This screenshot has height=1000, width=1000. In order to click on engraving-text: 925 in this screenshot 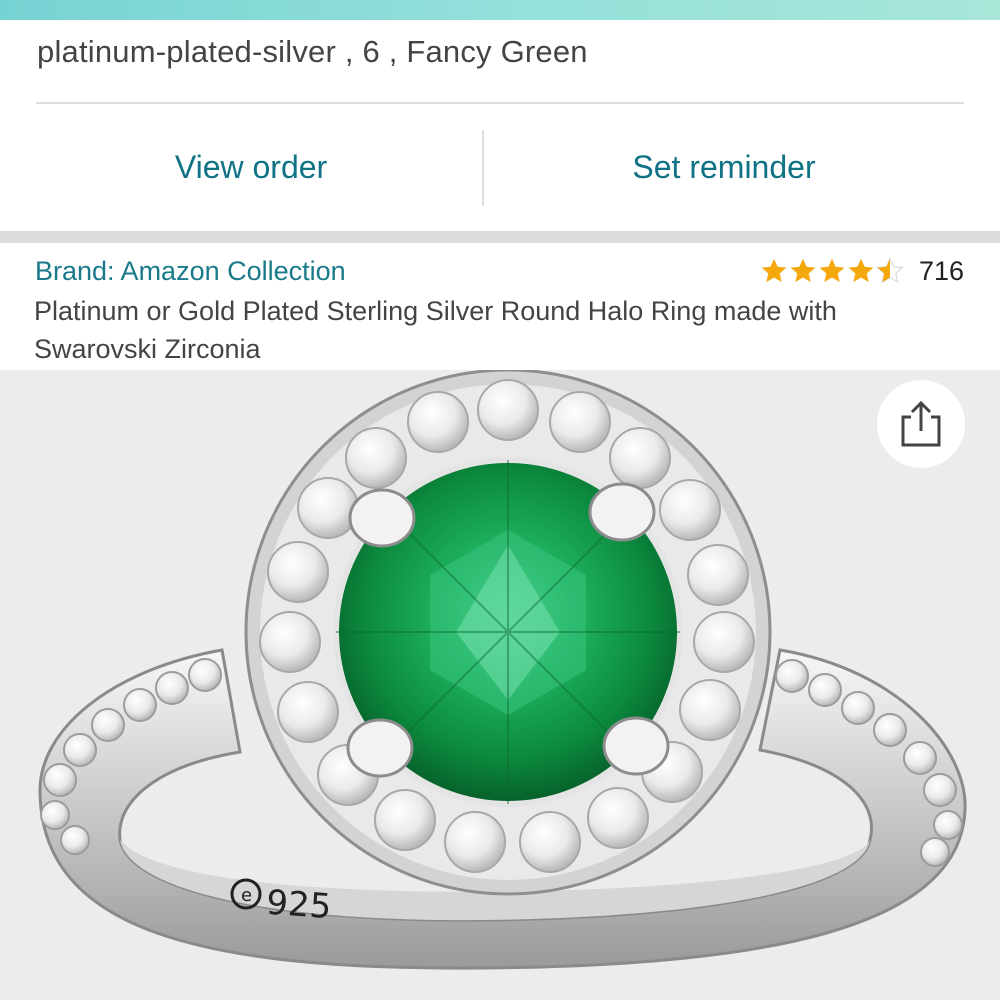, I will do `click(299, 905)`.